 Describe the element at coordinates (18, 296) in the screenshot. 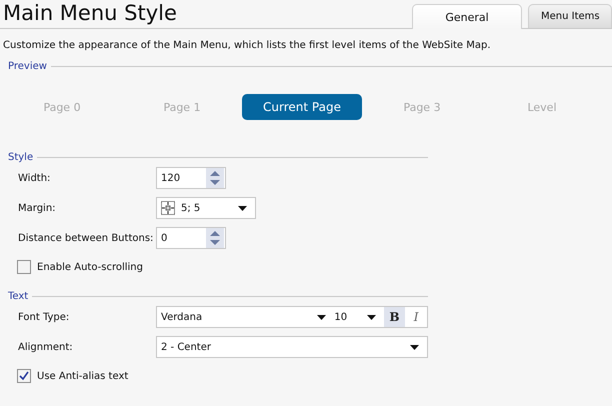

I see `section-heading: Text` at that location.